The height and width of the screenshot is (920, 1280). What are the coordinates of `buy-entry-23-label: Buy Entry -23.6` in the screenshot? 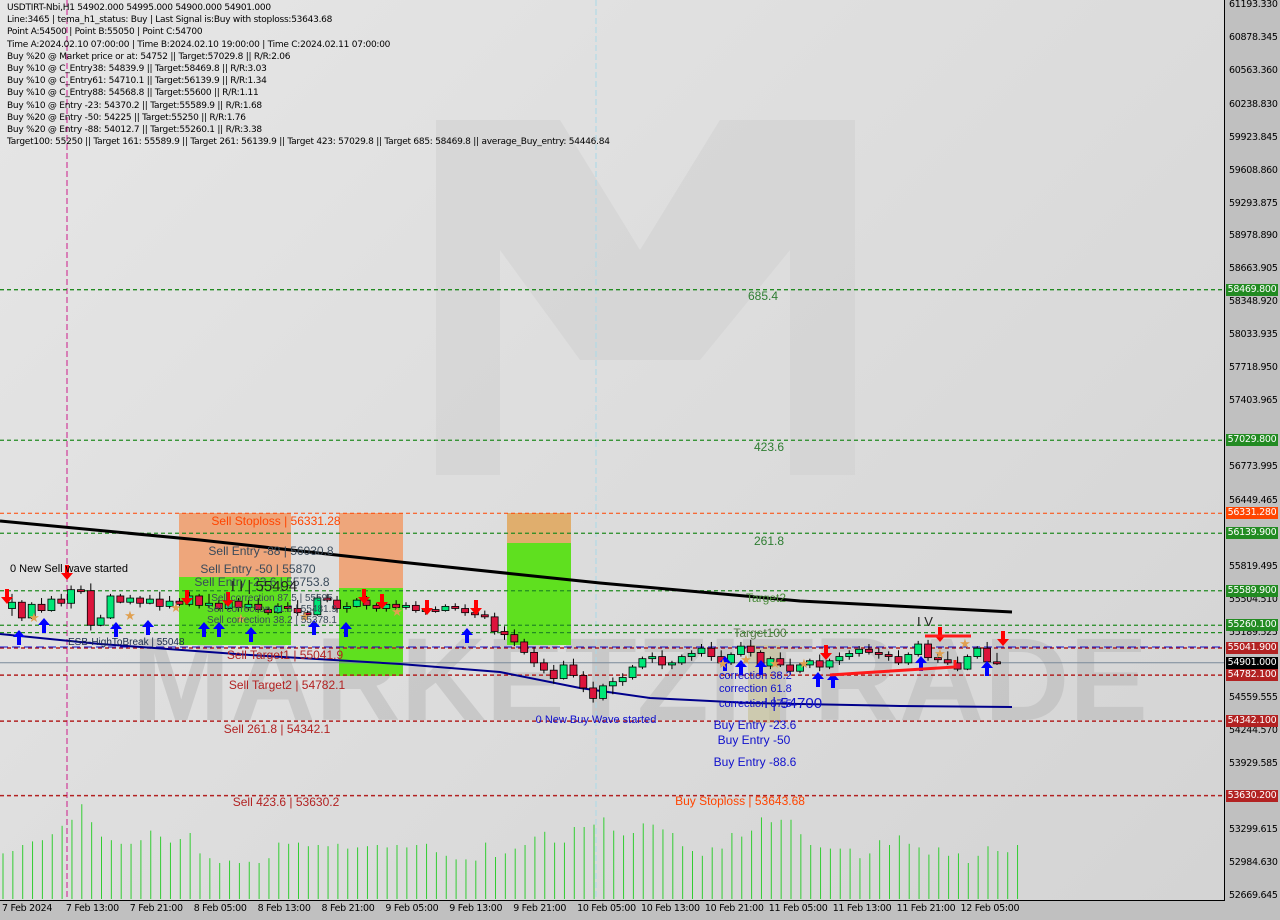 It's located at (755, 725).